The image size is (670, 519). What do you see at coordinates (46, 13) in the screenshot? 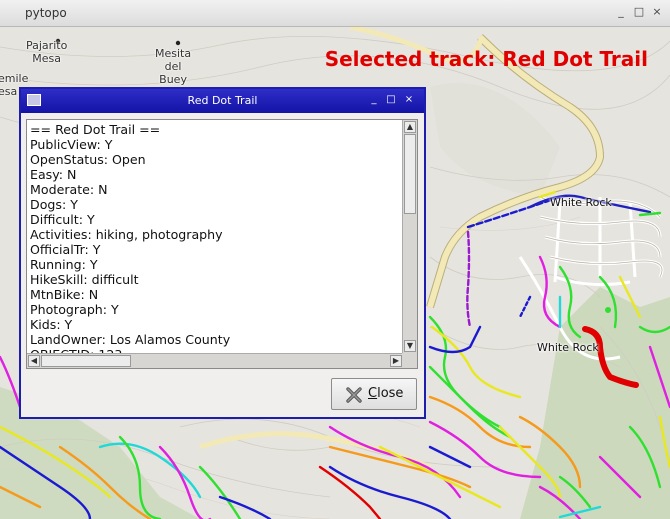
I see `window-title: pytopo` at bounding box center [46, 13].